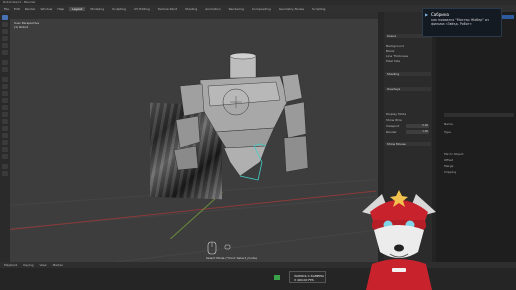 This screenshot has width=516, height=290. I want to click on prop-section: Overlays, so click(408, 89).